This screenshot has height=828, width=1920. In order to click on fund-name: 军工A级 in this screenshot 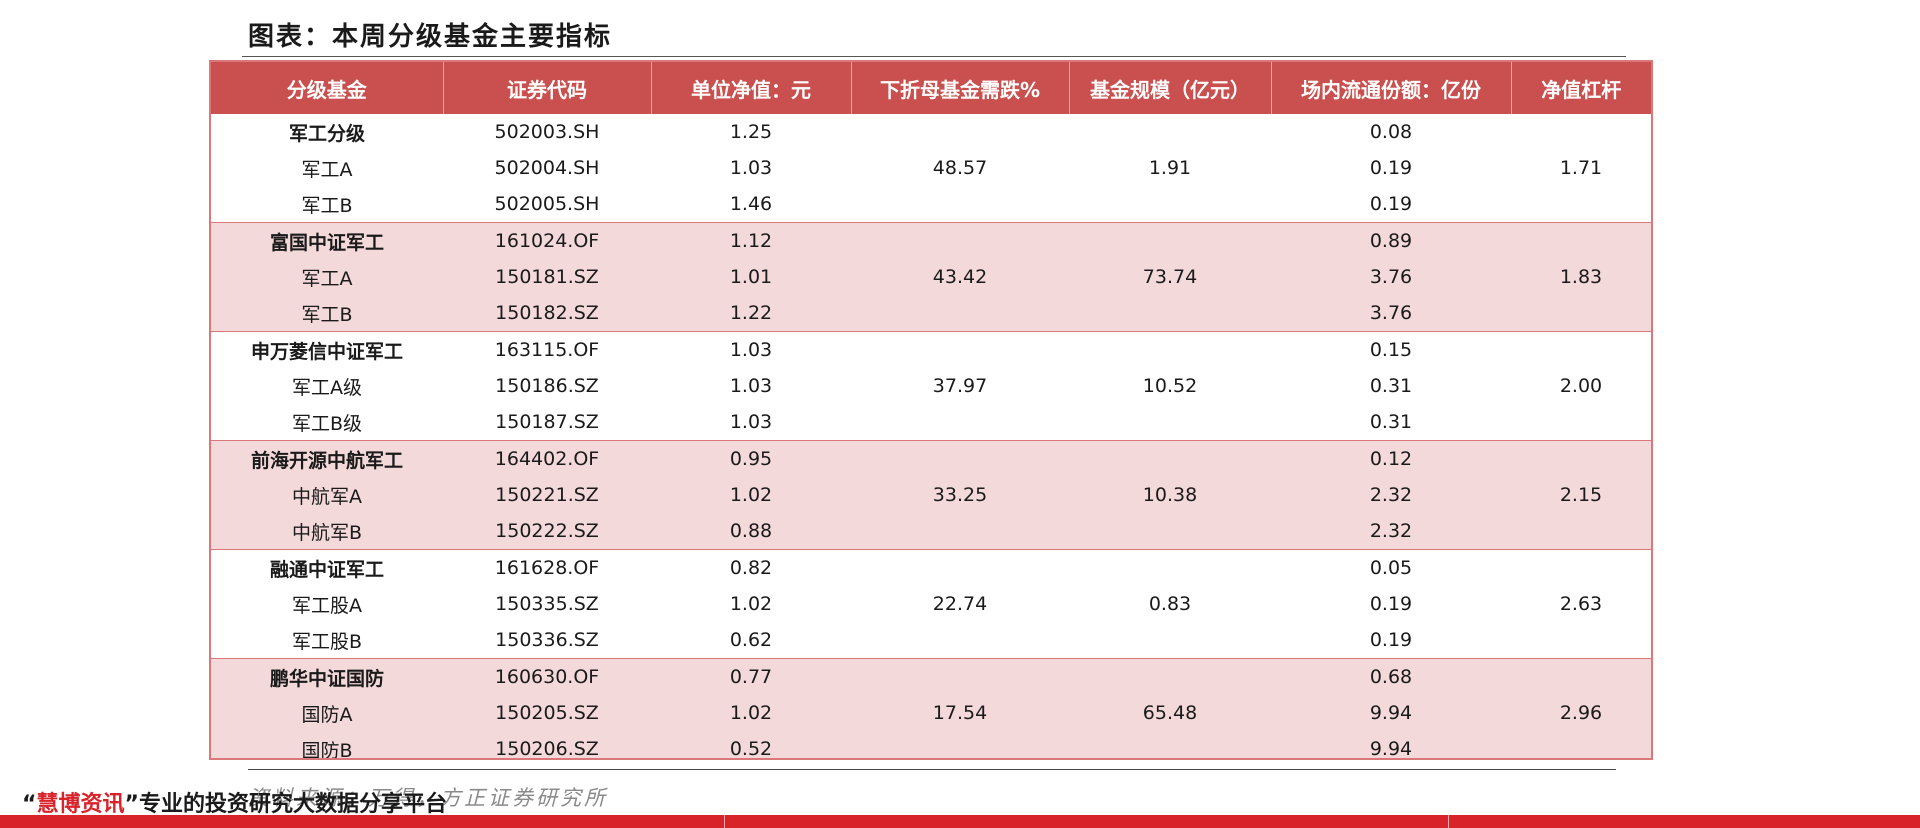, I will do `click(327, 387)`.